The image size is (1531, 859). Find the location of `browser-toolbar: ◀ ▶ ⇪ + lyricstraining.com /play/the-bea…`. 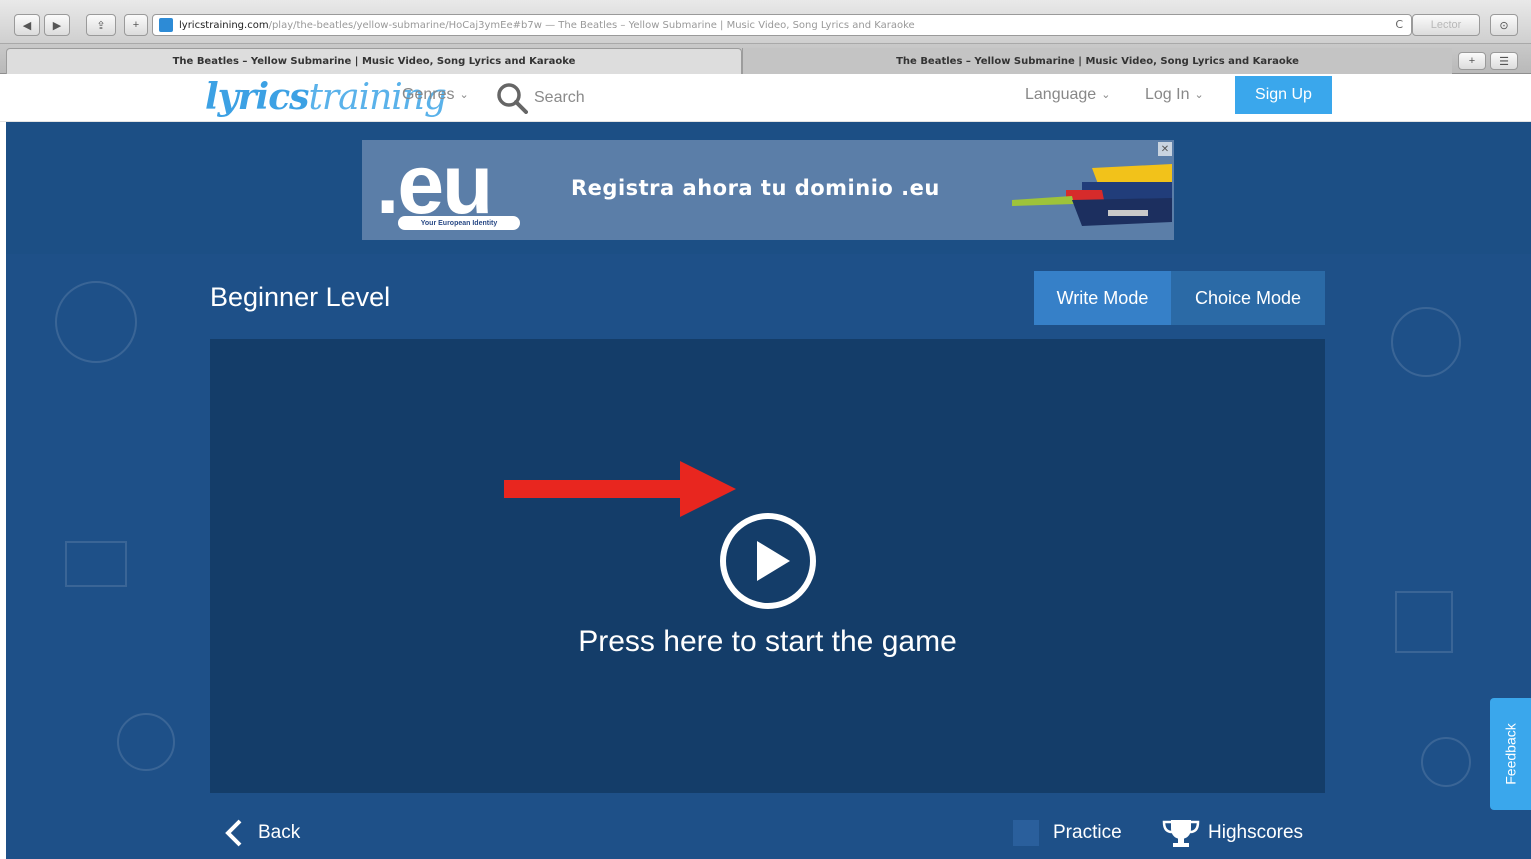

browser-toolbar: ◀ ▶ ⇪ + lyricstraining.com /play/the-bea… is located at coordinates (765, 22).